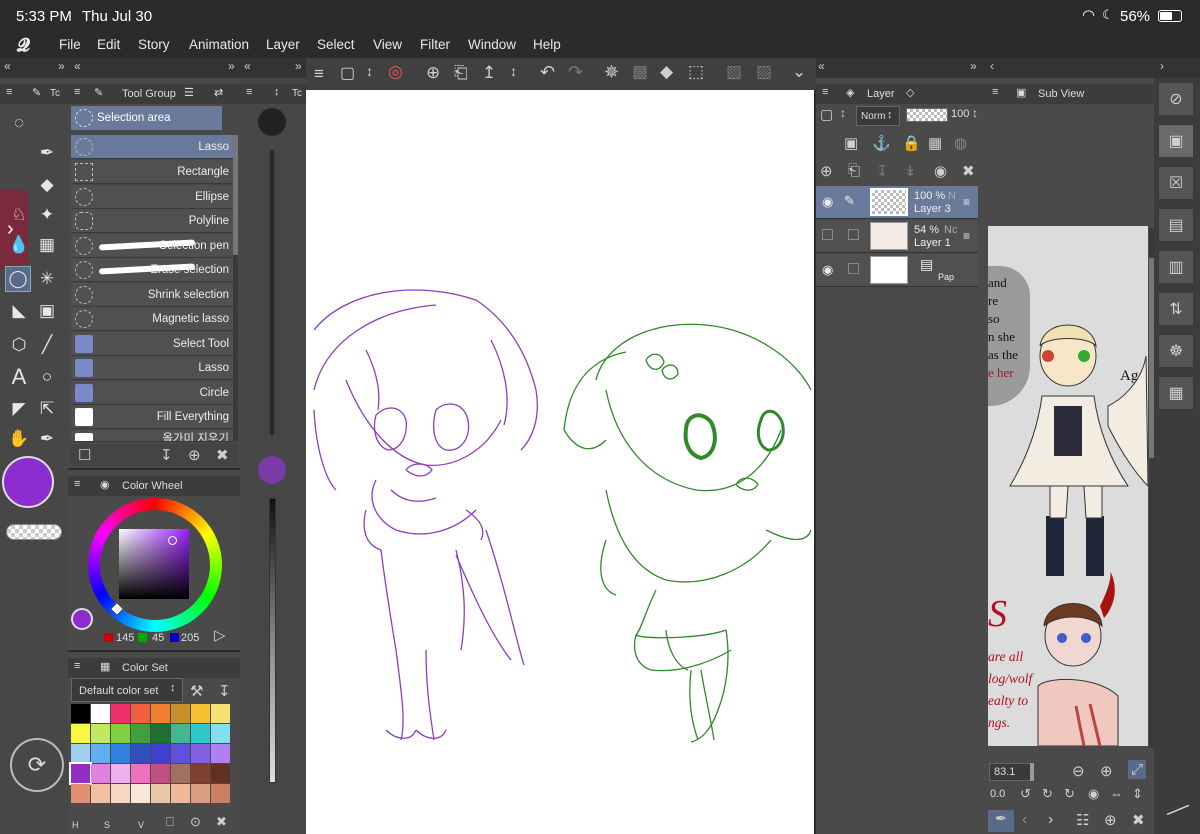 This screenshot has height=834, width=1200. I want to click on wrench-icon: ⚒, so click(196, 691).